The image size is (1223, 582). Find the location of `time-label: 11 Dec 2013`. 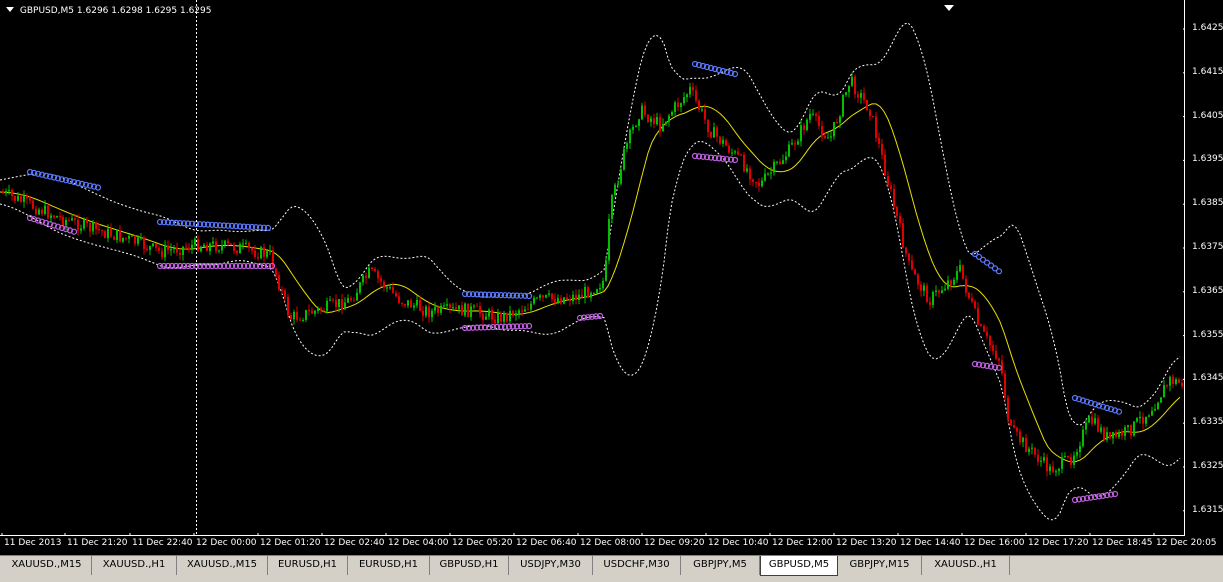

time-label: 11 Dec 2013 is located at coordinates (33, 543).